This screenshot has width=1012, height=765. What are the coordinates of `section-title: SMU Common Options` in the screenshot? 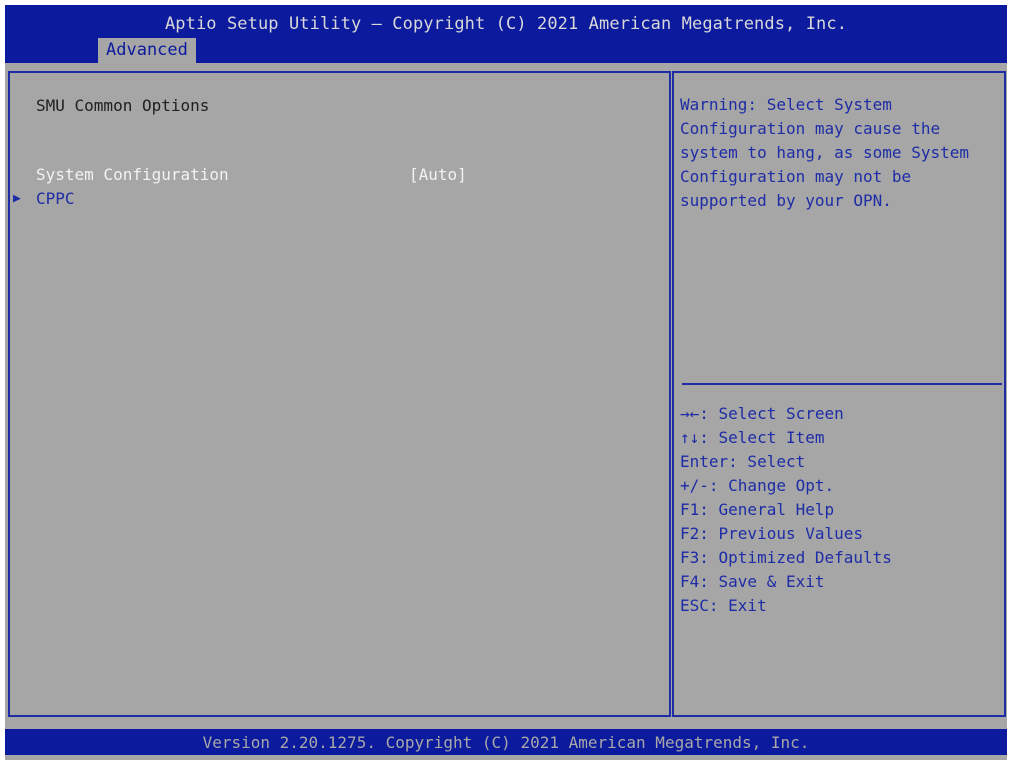 It's located at (123, 105).